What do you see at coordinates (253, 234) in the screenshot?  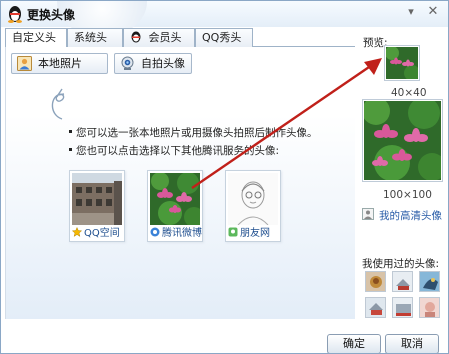 I see `service-label: 朋友网` at bounding box center [253, 234].